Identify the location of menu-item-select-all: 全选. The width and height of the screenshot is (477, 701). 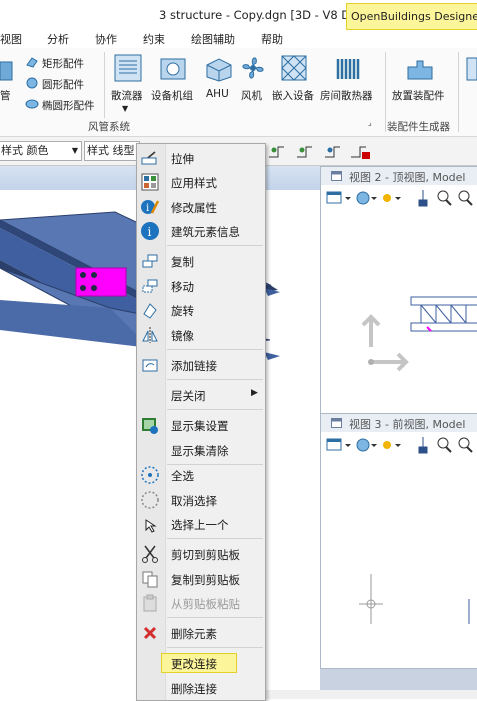
(201, 475).